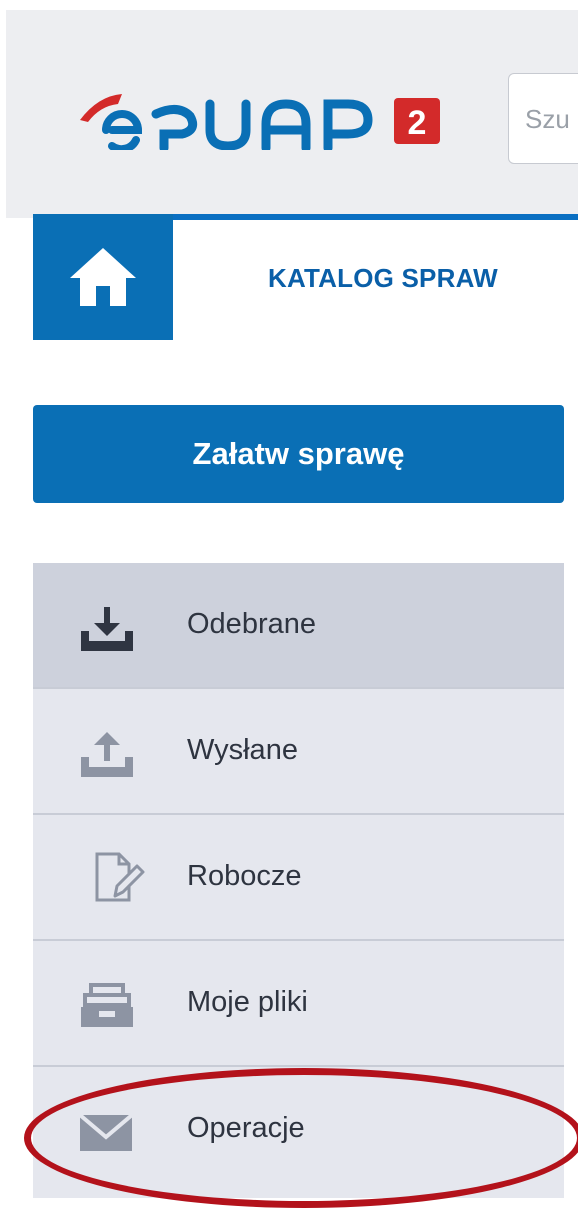  Describe the element at coordinates (301, 1138) in the screenshot. I see `highlight-ellipse` at that location.